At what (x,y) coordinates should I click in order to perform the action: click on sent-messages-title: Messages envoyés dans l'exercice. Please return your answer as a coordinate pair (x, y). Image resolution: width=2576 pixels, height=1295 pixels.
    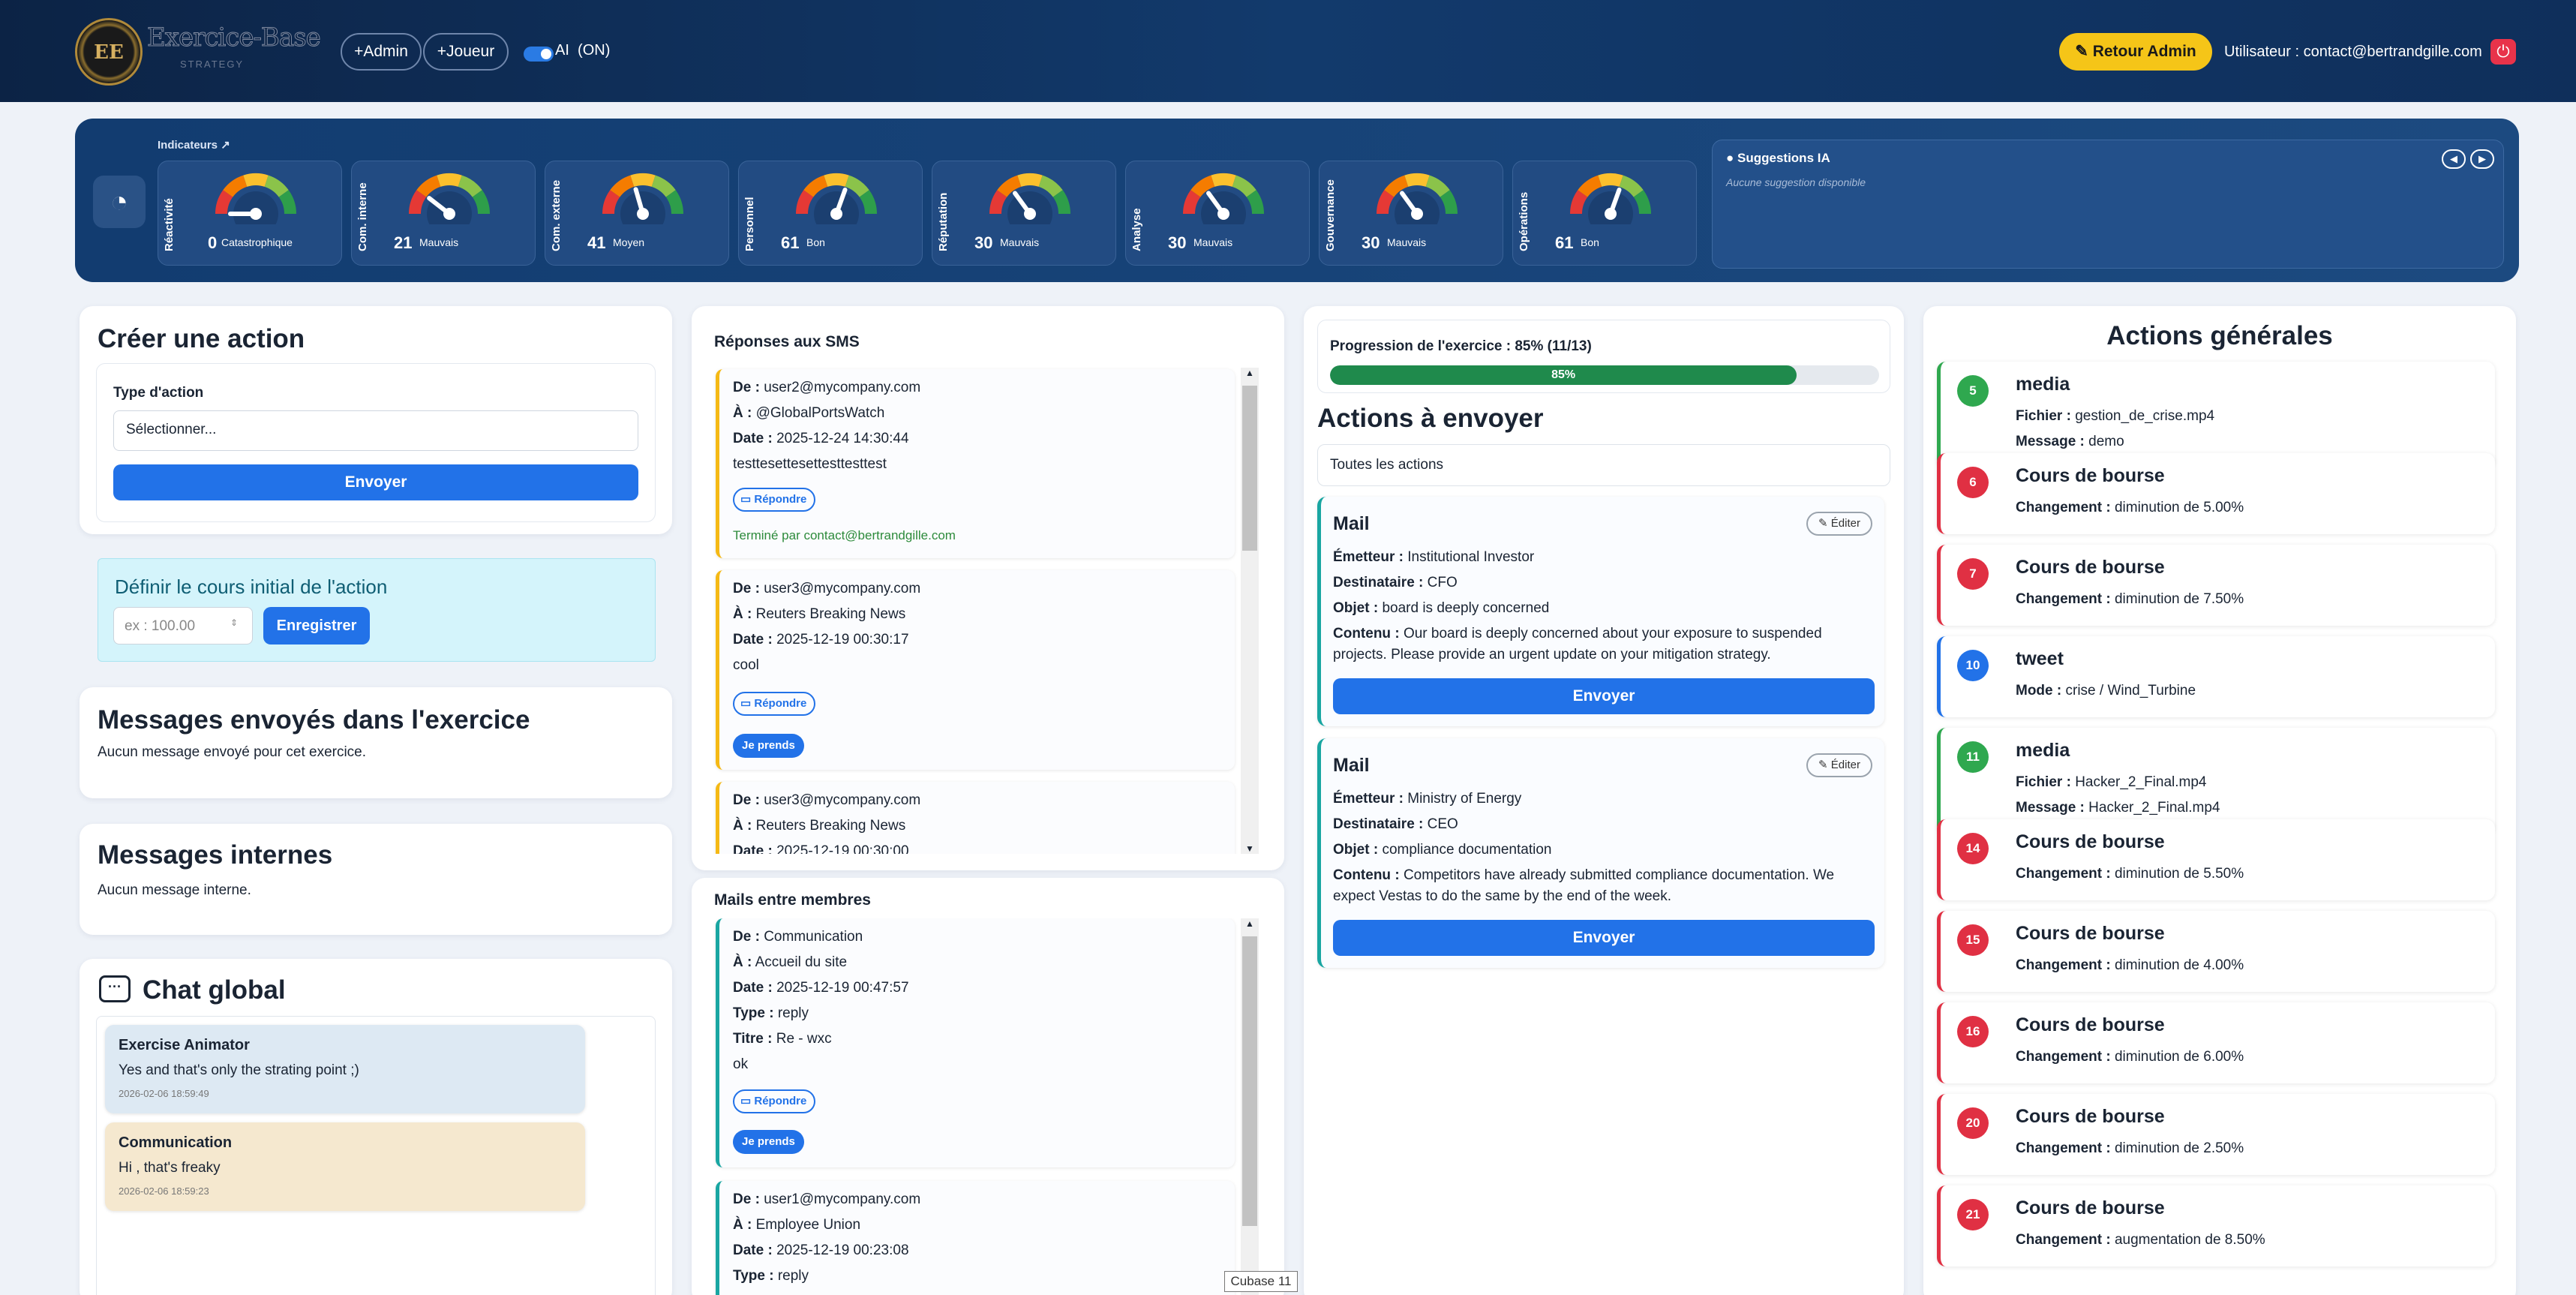
    Looking at the image, I should click on (314, 720).